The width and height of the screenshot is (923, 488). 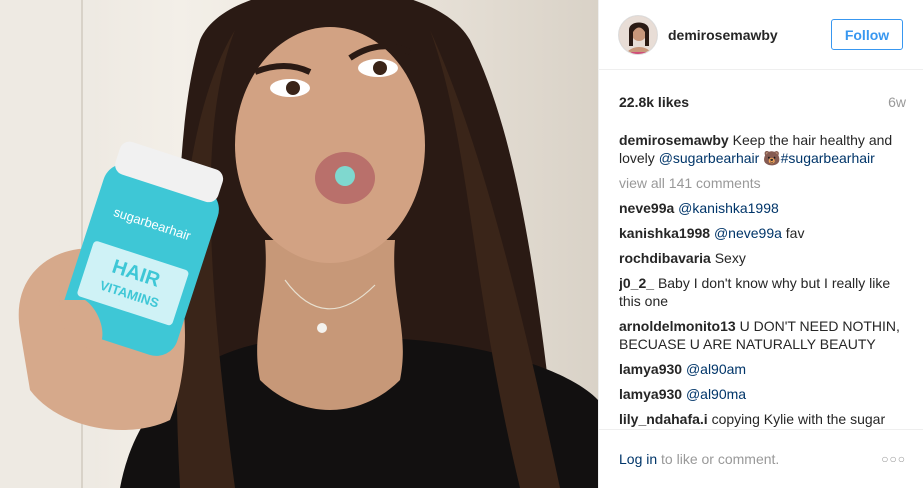 I want to click on comment-item: lamya930 @al90ma, so click(x=762, y=394).